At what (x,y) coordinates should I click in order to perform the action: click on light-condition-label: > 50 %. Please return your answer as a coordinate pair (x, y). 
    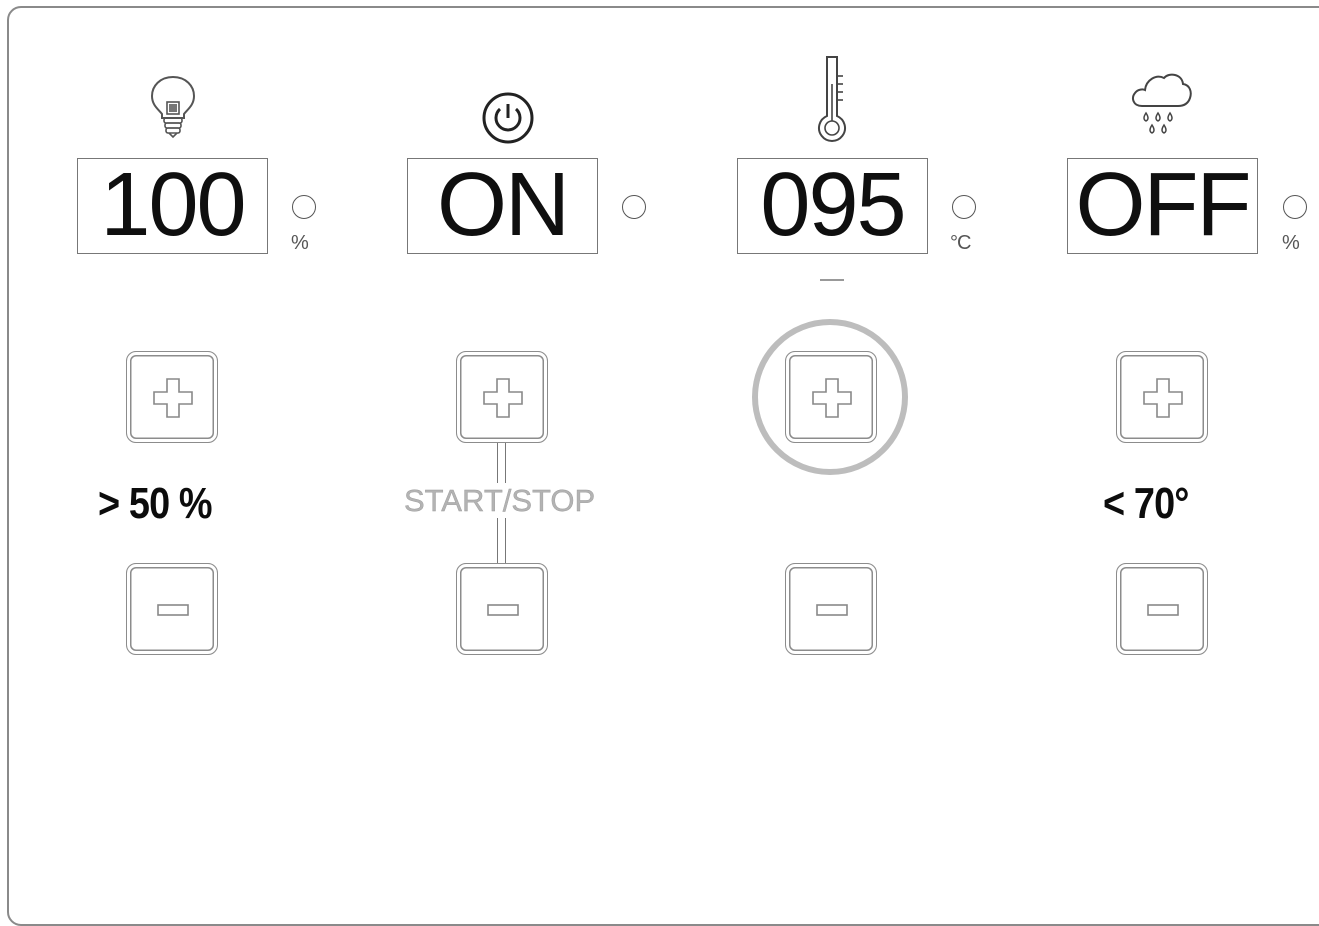
    Looking at the image, I should click on (155, 503).